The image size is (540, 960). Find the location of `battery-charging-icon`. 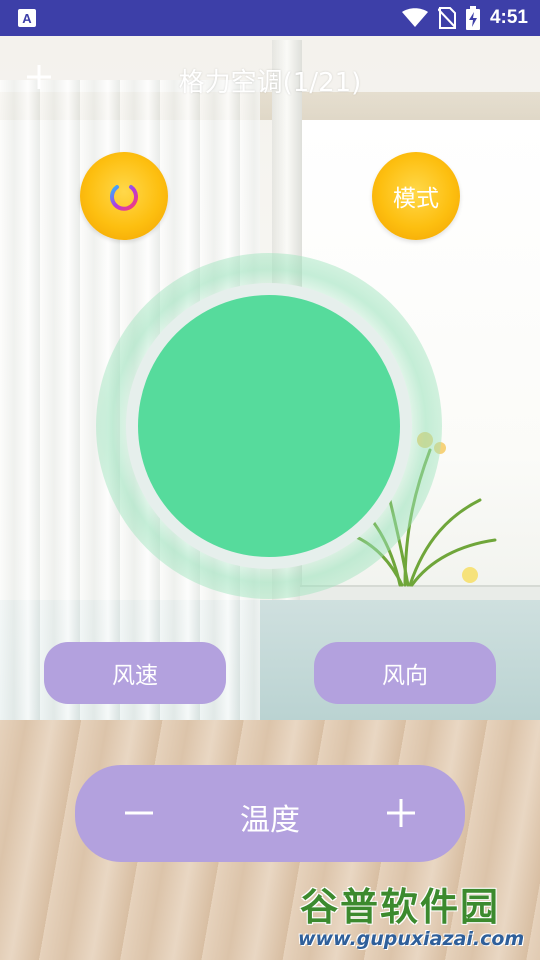

battery-charging-icon is located at coordinates (472, 18).